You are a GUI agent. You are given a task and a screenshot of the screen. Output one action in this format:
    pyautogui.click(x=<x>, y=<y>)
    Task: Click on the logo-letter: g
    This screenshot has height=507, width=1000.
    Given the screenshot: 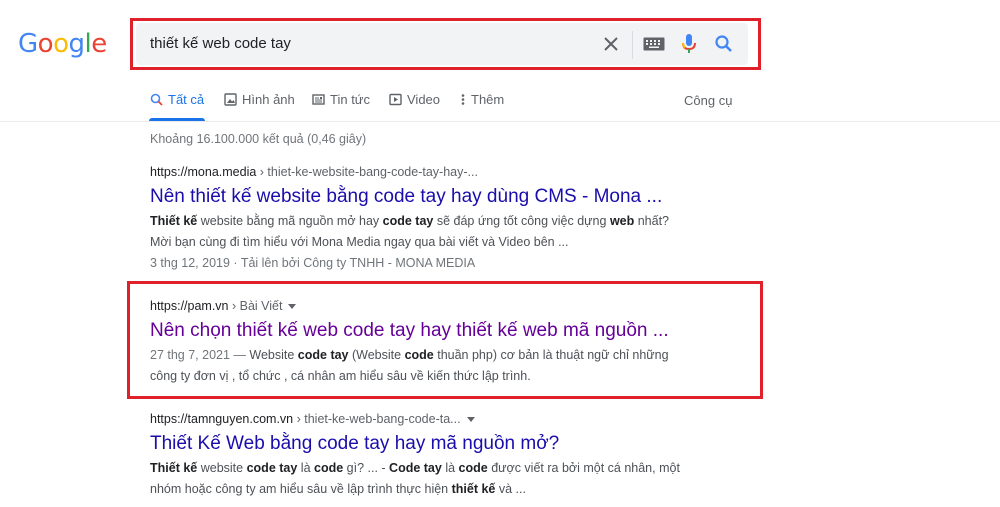 What is the action you would take?
    pyautogui.click(x=77, y=44)
    